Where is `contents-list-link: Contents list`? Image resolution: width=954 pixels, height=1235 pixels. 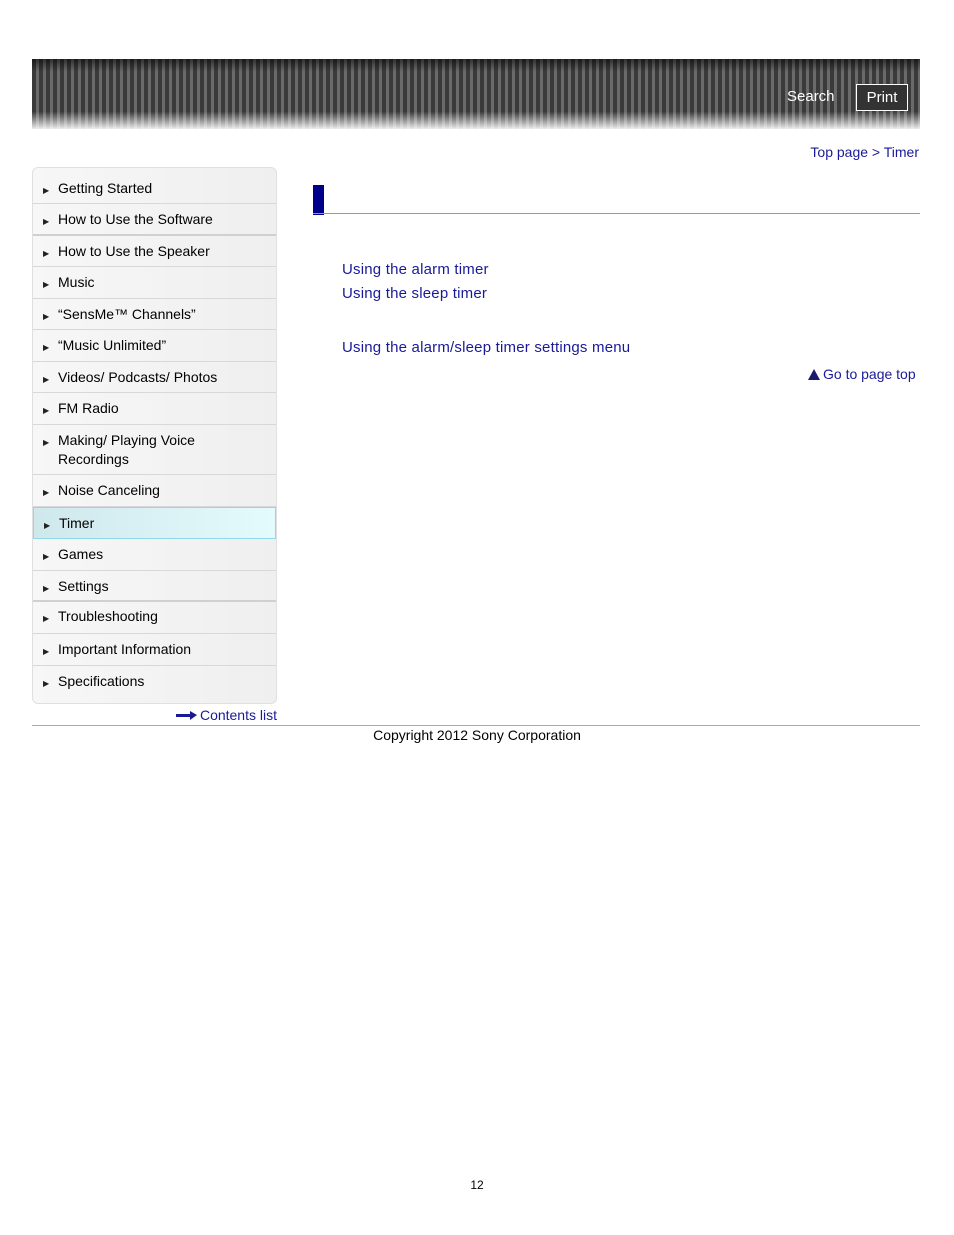 contents-list-link: Contents list is located at coordinates (226, 715).